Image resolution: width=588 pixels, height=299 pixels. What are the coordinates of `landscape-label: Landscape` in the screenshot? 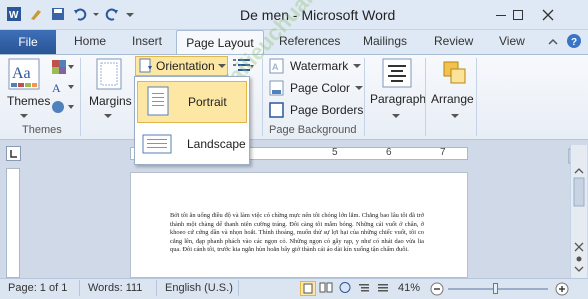 It's located at (216, 144).